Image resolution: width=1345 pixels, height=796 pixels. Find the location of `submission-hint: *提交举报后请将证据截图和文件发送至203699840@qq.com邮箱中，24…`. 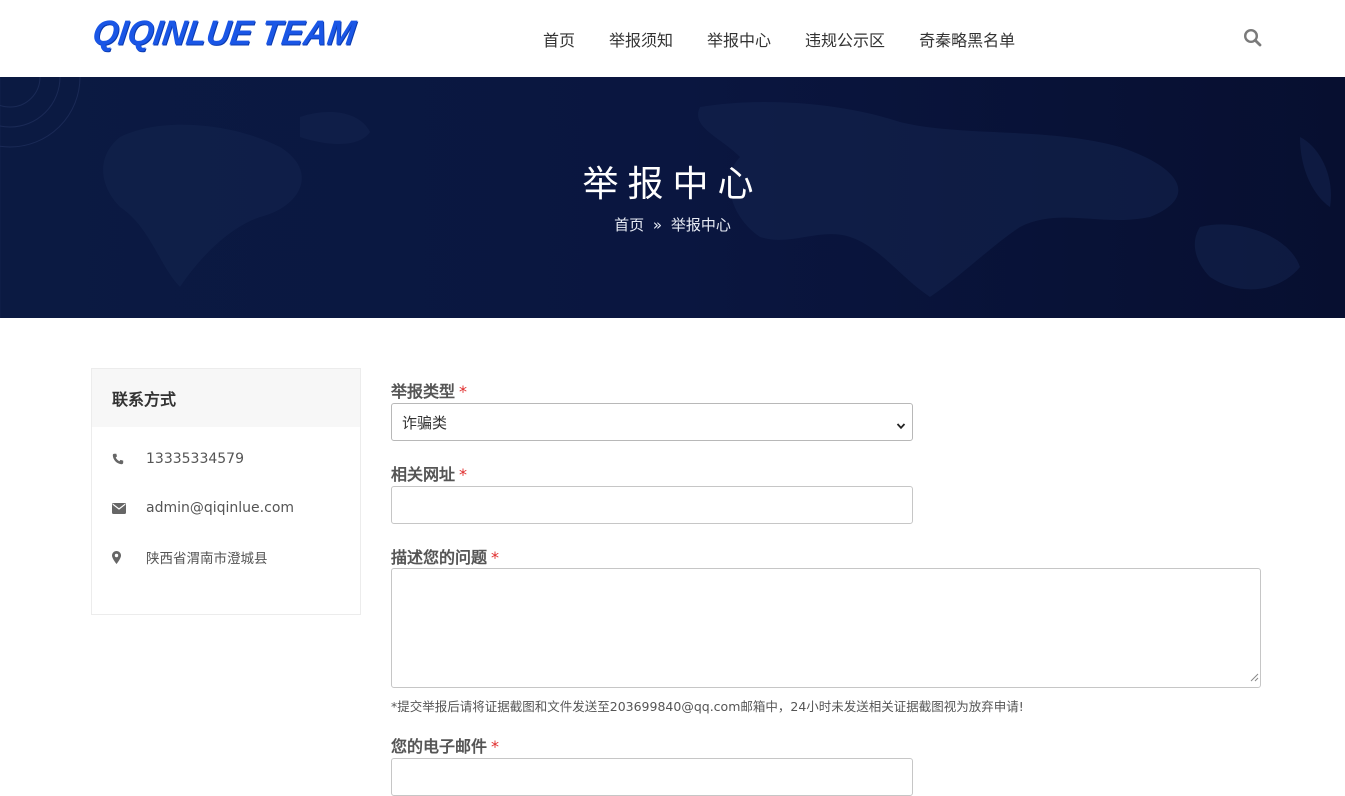

submission-hint: *提交举报后请将证据截图和文件发送至203699840@qq.com邮箱中，24… is located at coordinates (707, 706).